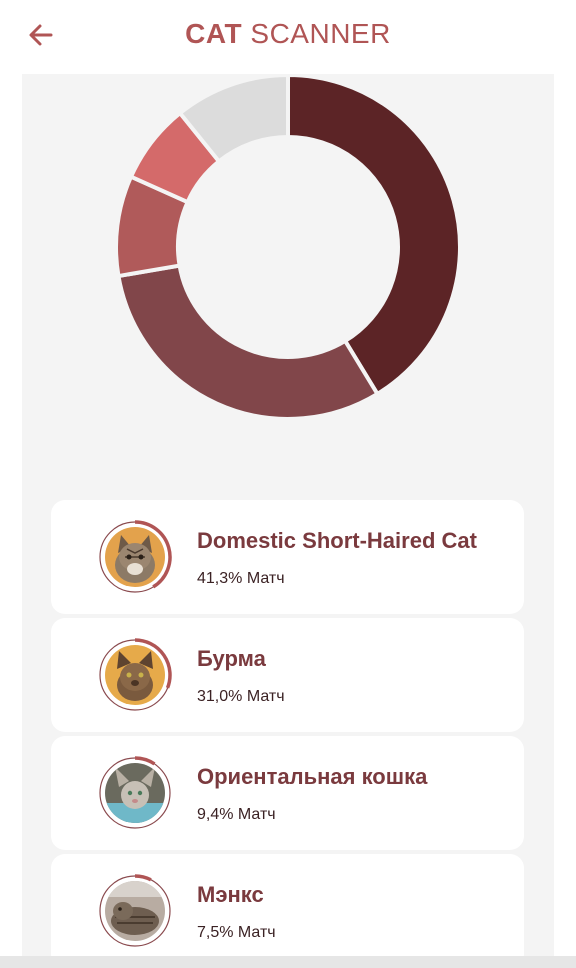 The image size is (576, 968). I want to click on breed-name: Мэнкс, so click(230, 894).